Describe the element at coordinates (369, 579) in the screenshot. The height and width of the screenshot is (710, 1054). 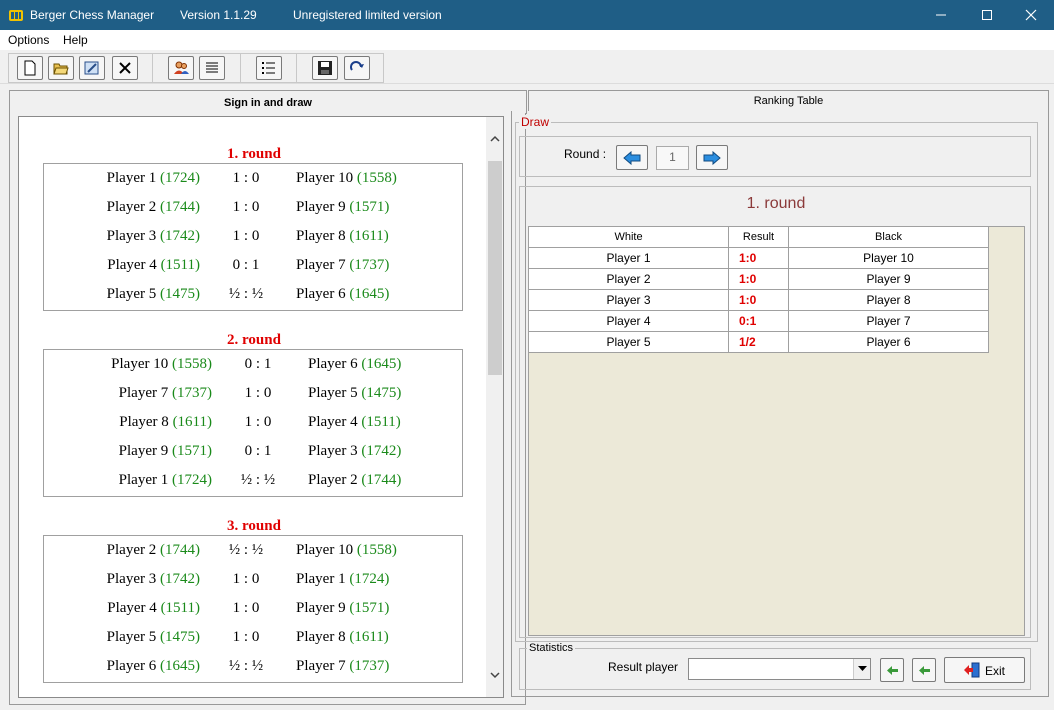
I see `black-elo: (1724)` at that location.